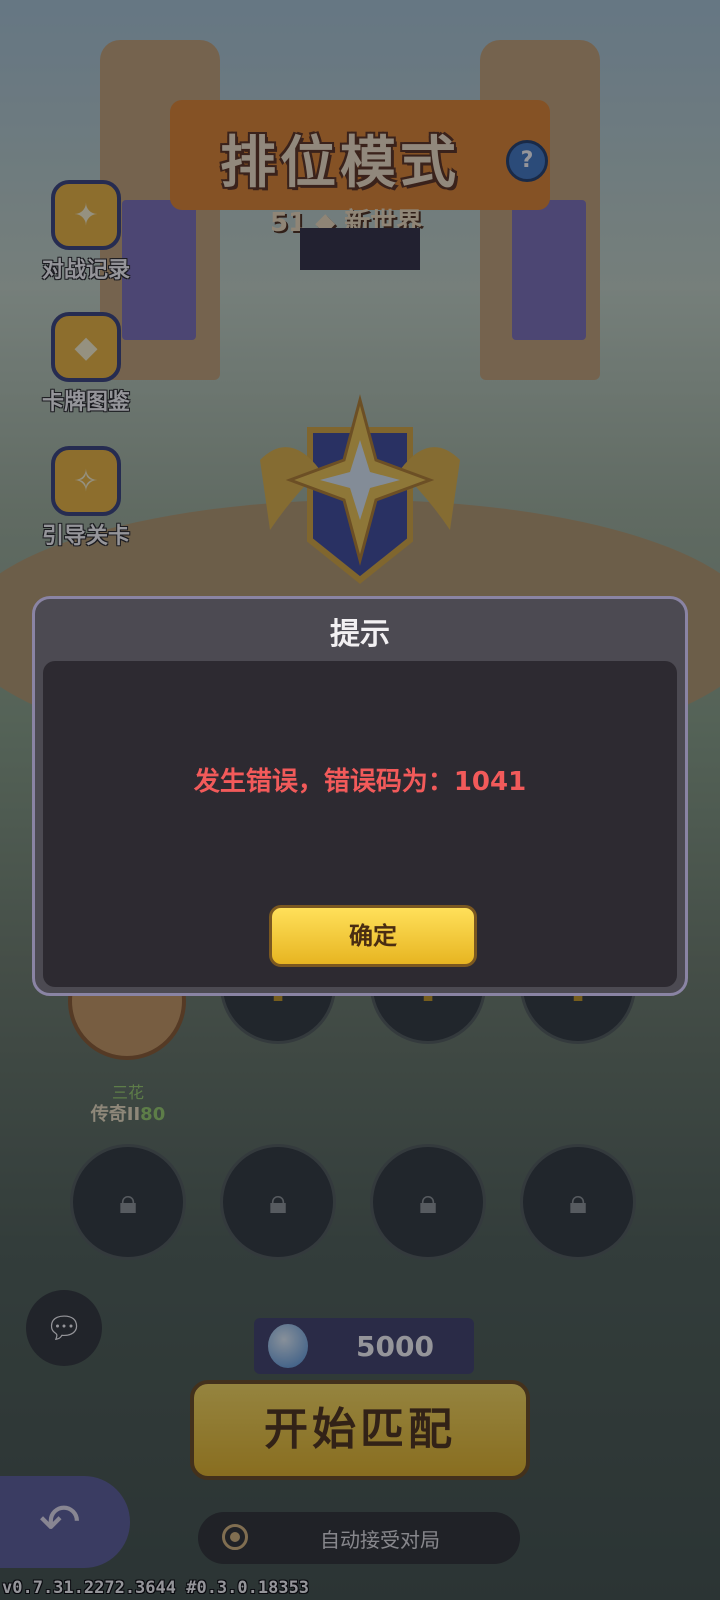  Describe the element at coordinates (360, 634) in the screenshot. I see `dialog-title: 提示` at that location.